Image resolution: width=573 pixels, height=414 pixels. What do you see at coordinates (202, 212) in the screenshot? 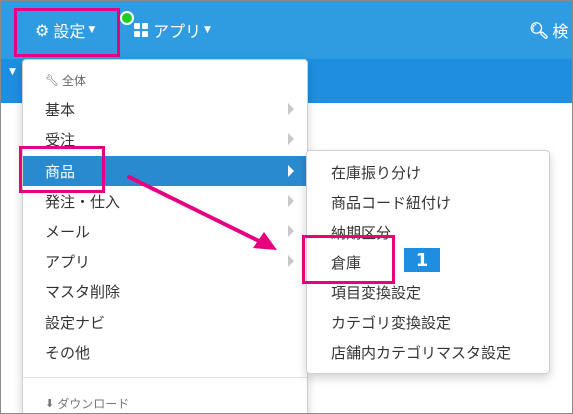
I see `pointer-arrow` at bounding box center [202, 212].